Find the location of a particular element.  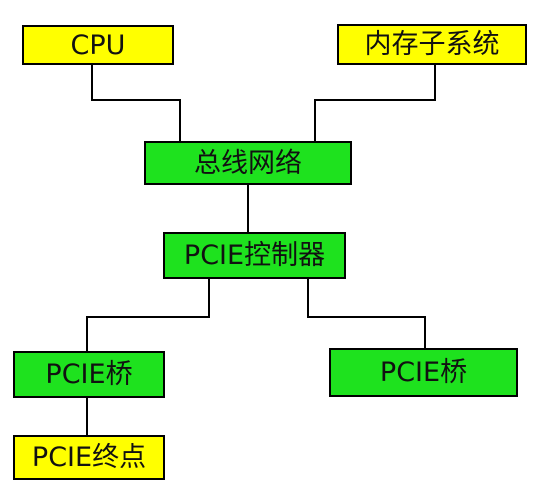

memory-subsystem-label: 内存子系统 is located at coordinates (432, 44).